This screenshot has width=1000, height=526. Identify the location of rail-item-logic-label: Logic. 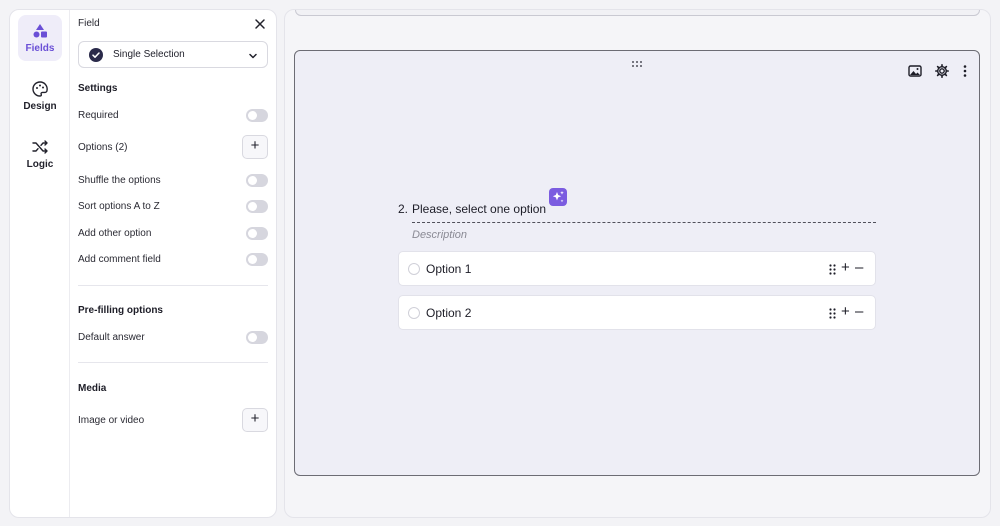
(40, 164).